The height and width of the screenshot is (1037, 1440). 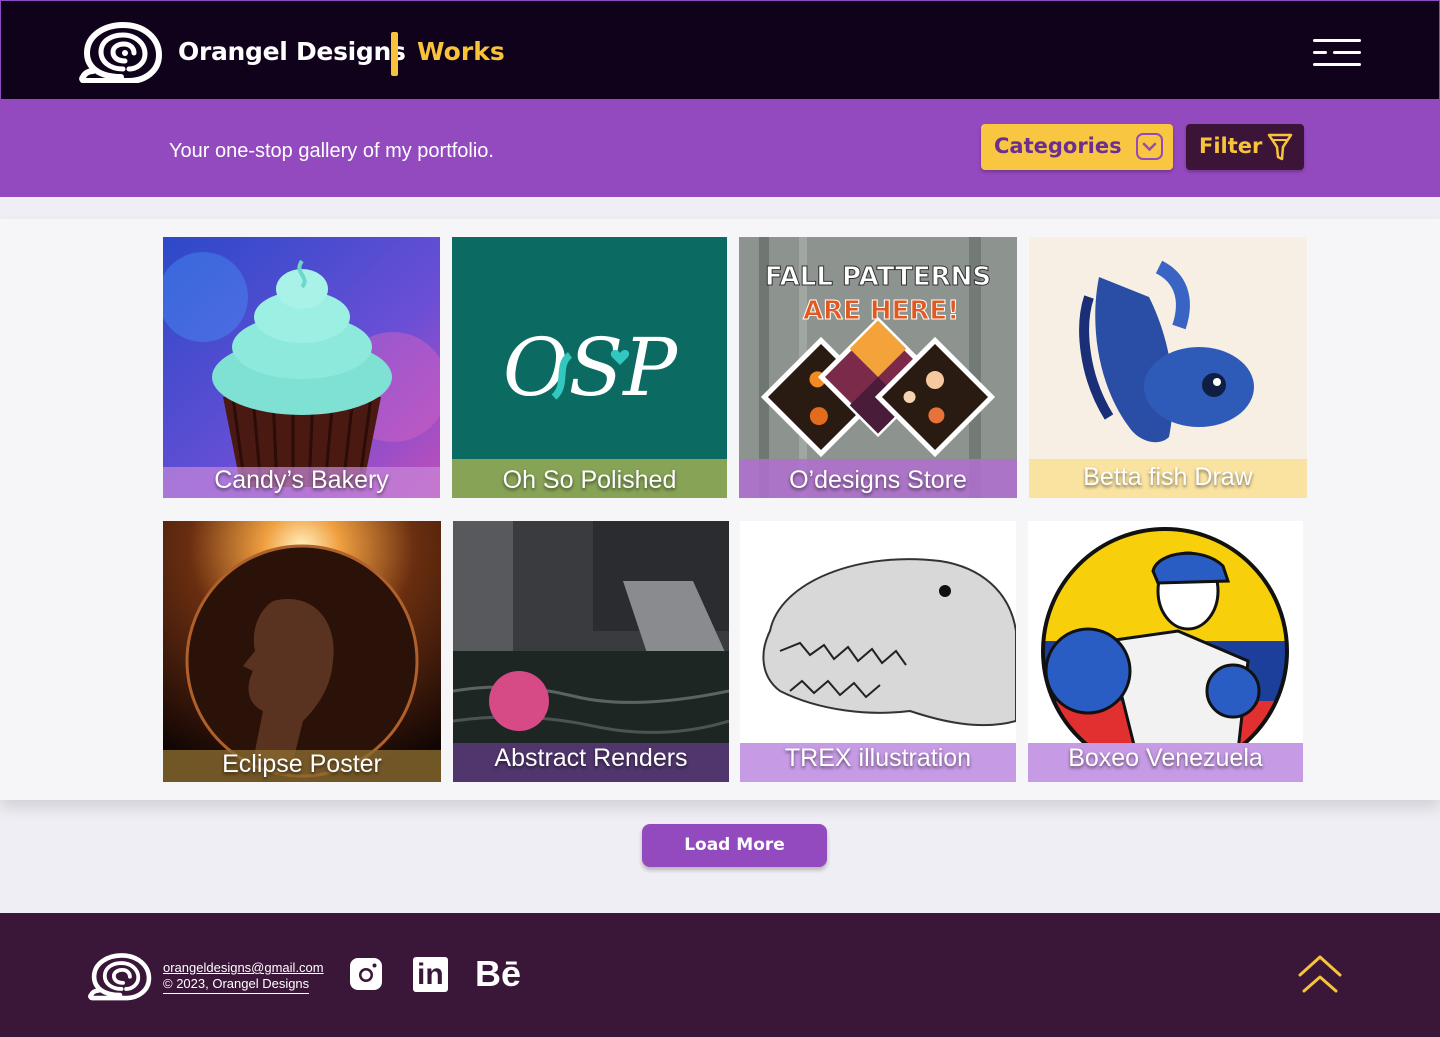 What do you see at coordinates (720, 50) in the screenshot?
I see `site-header: Orangel Designs Works` at bounding box center [720, 50].